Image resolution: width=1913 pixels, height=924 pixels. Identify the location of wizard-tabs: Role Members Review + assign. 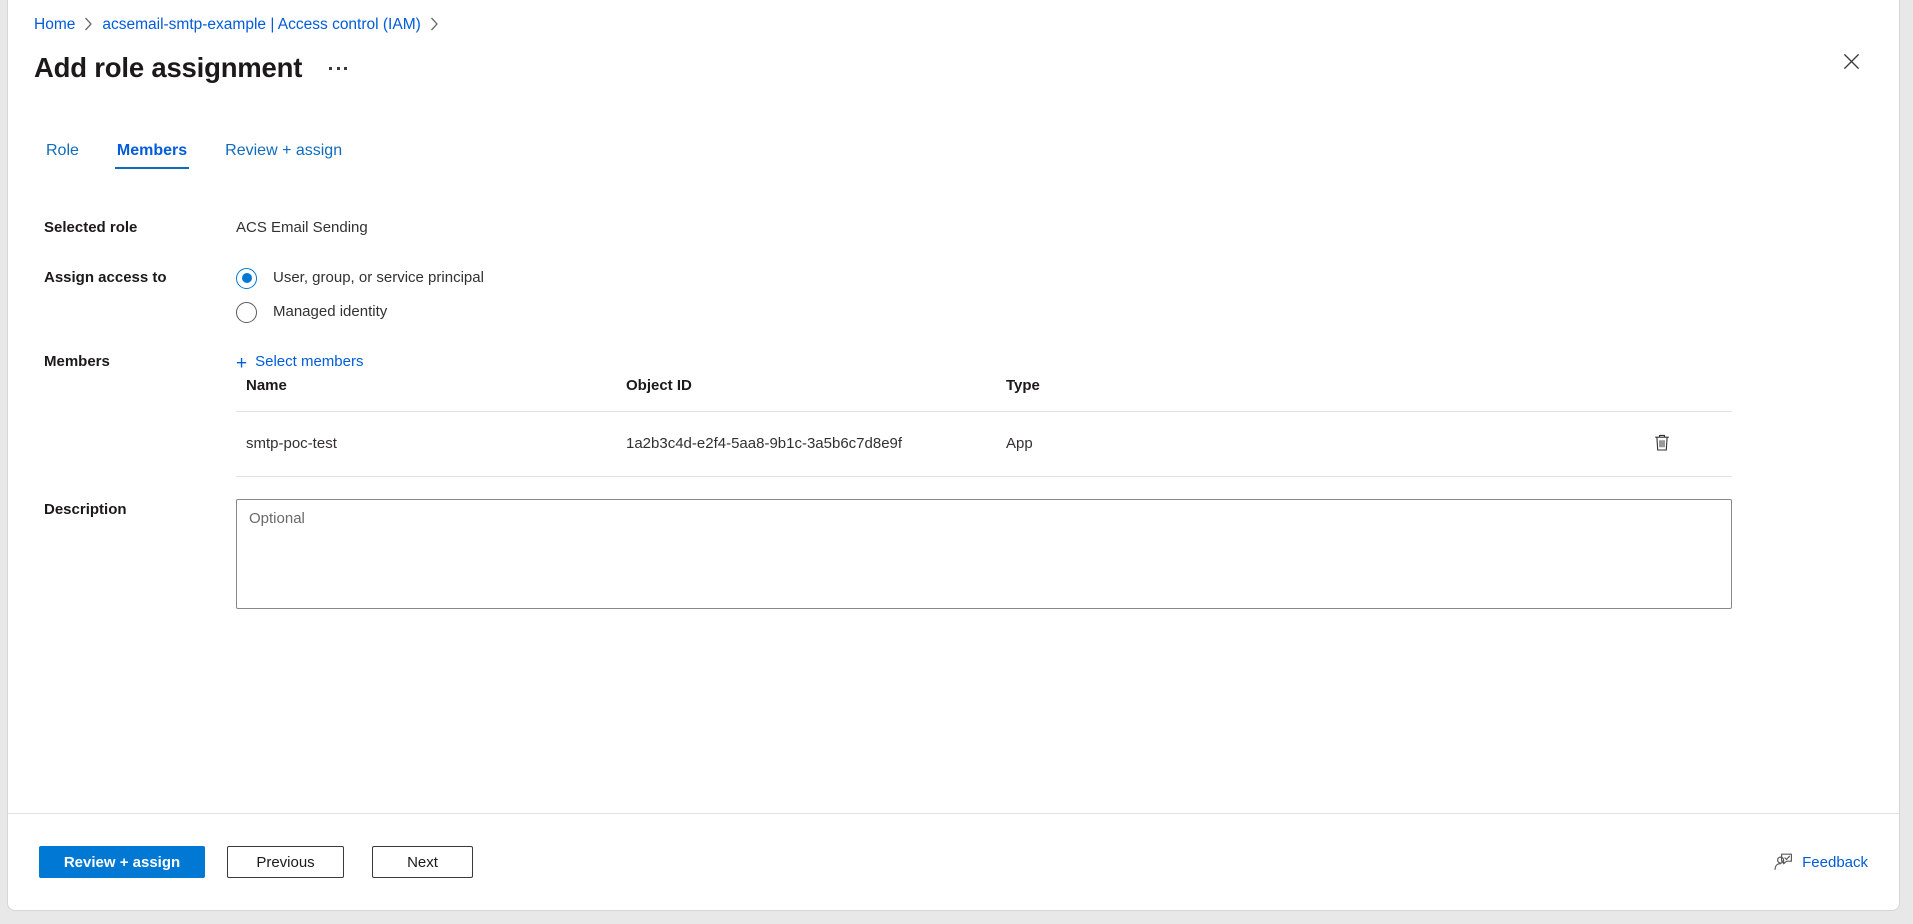
(953, 150).